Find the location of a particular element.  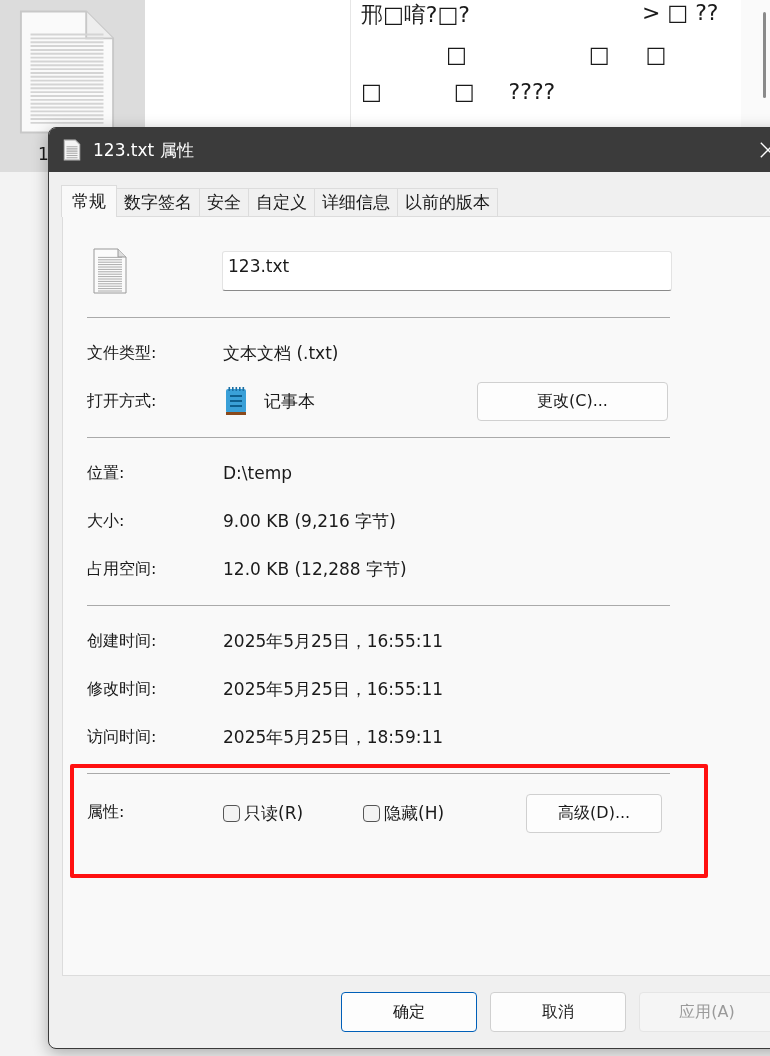

editor-text: 邢□唷?□? is located at coordinates (415, 15).